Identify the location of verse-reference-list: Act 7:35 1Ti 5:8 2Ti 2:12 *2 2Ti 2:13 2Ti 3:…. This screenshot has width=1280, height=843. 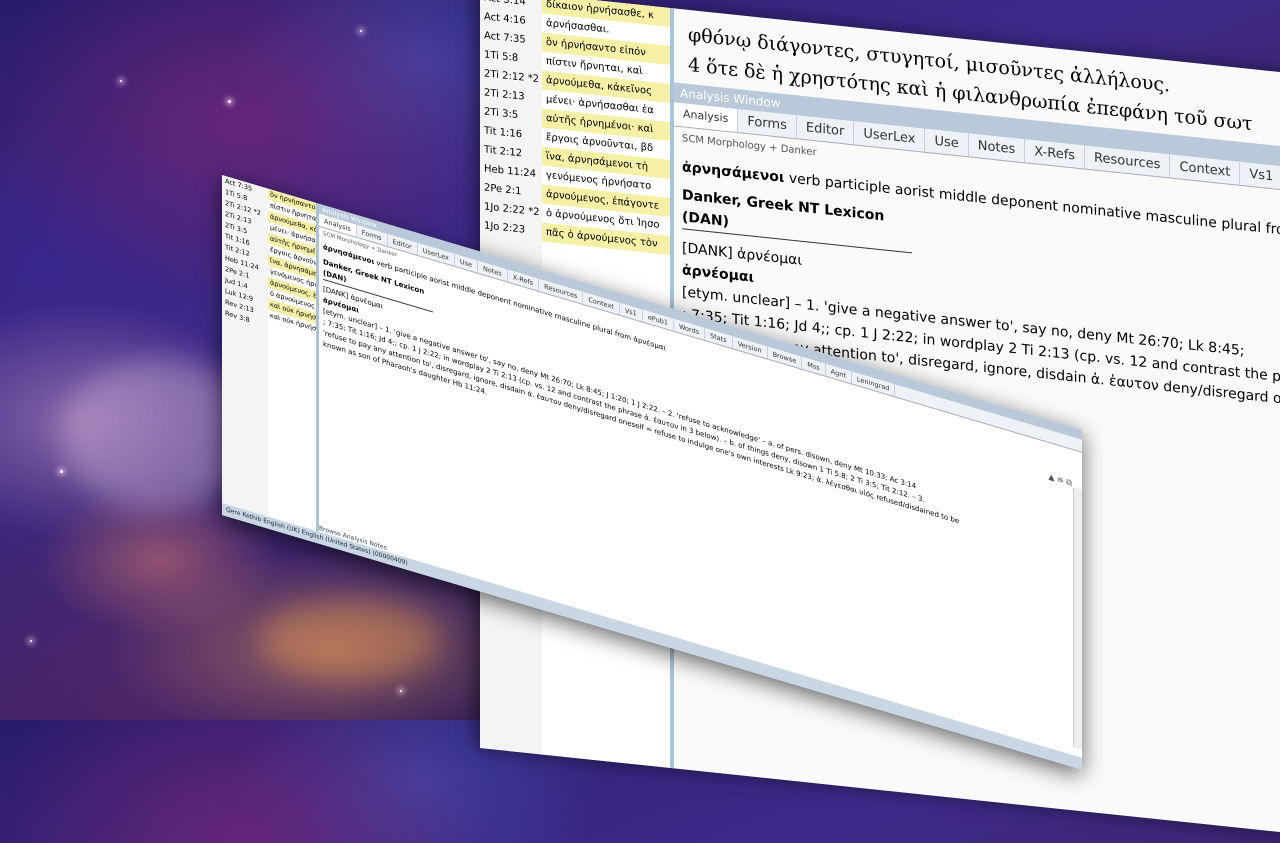
(245, 352).